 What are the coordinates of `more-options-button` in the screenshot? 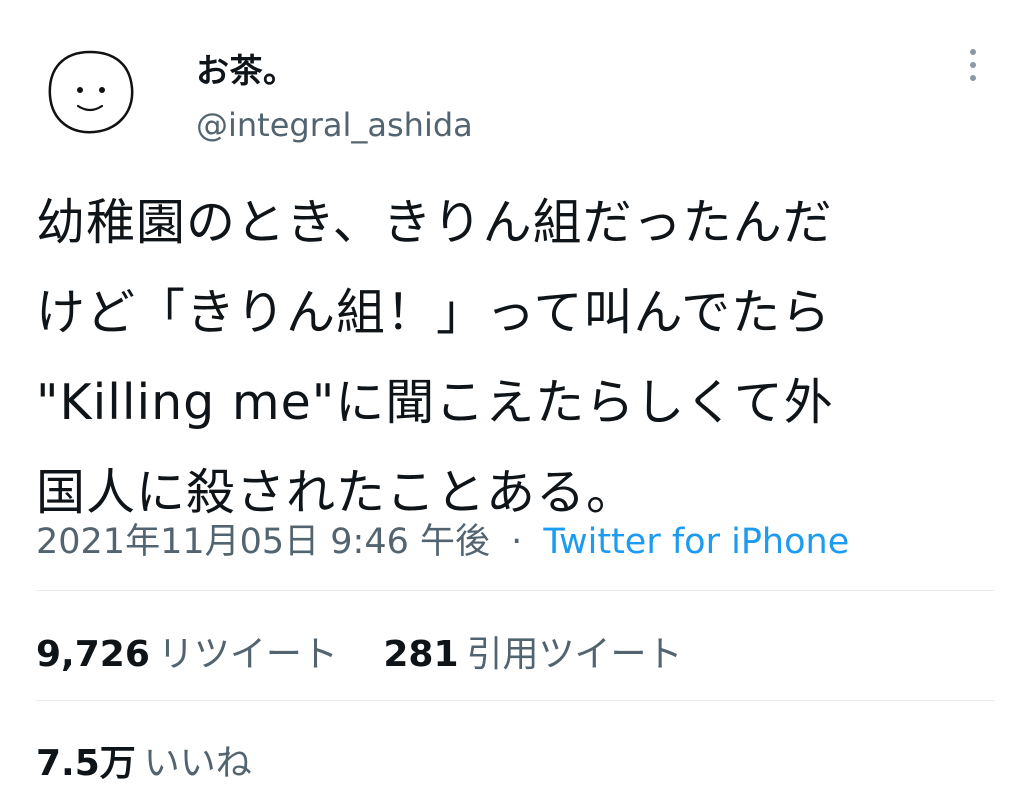 It's located at (973, 65).